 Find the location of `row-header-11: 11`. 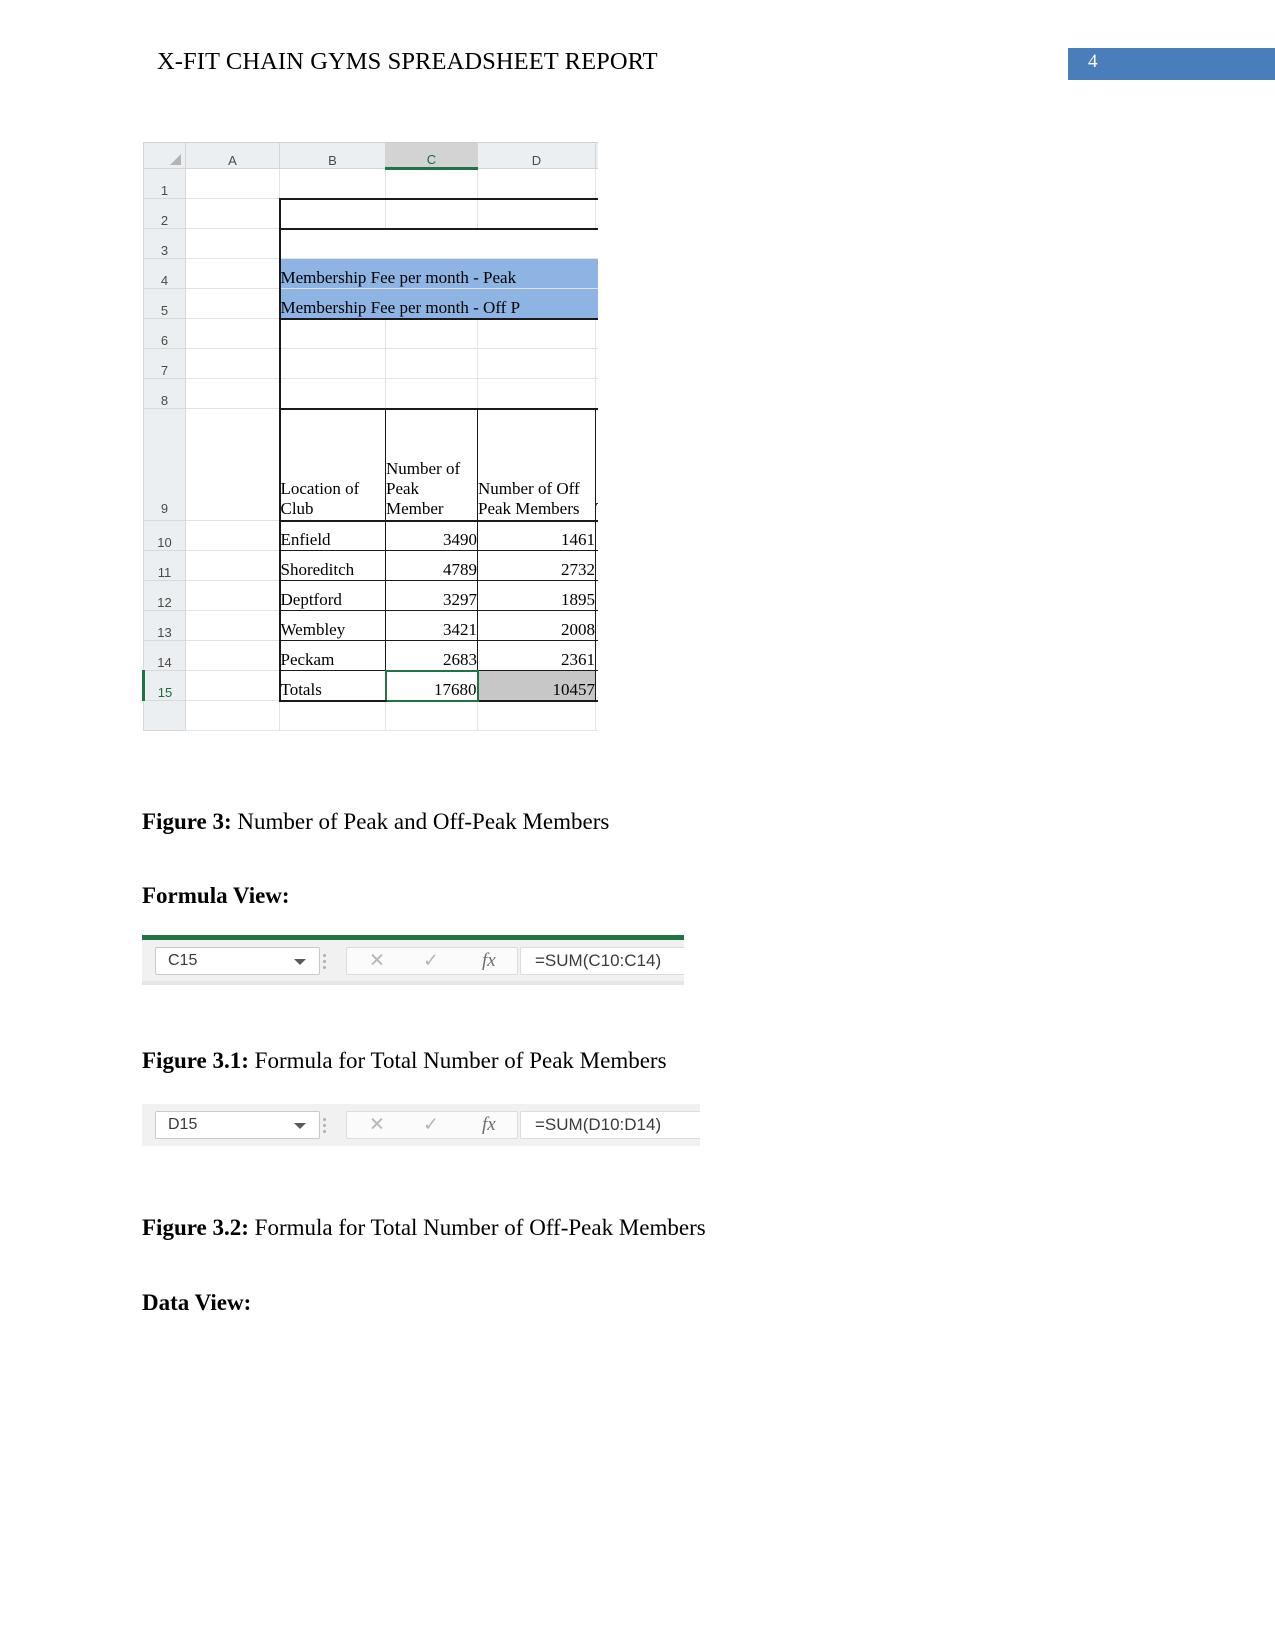

row-header-11: 11 is located at coordinates (164, 565).